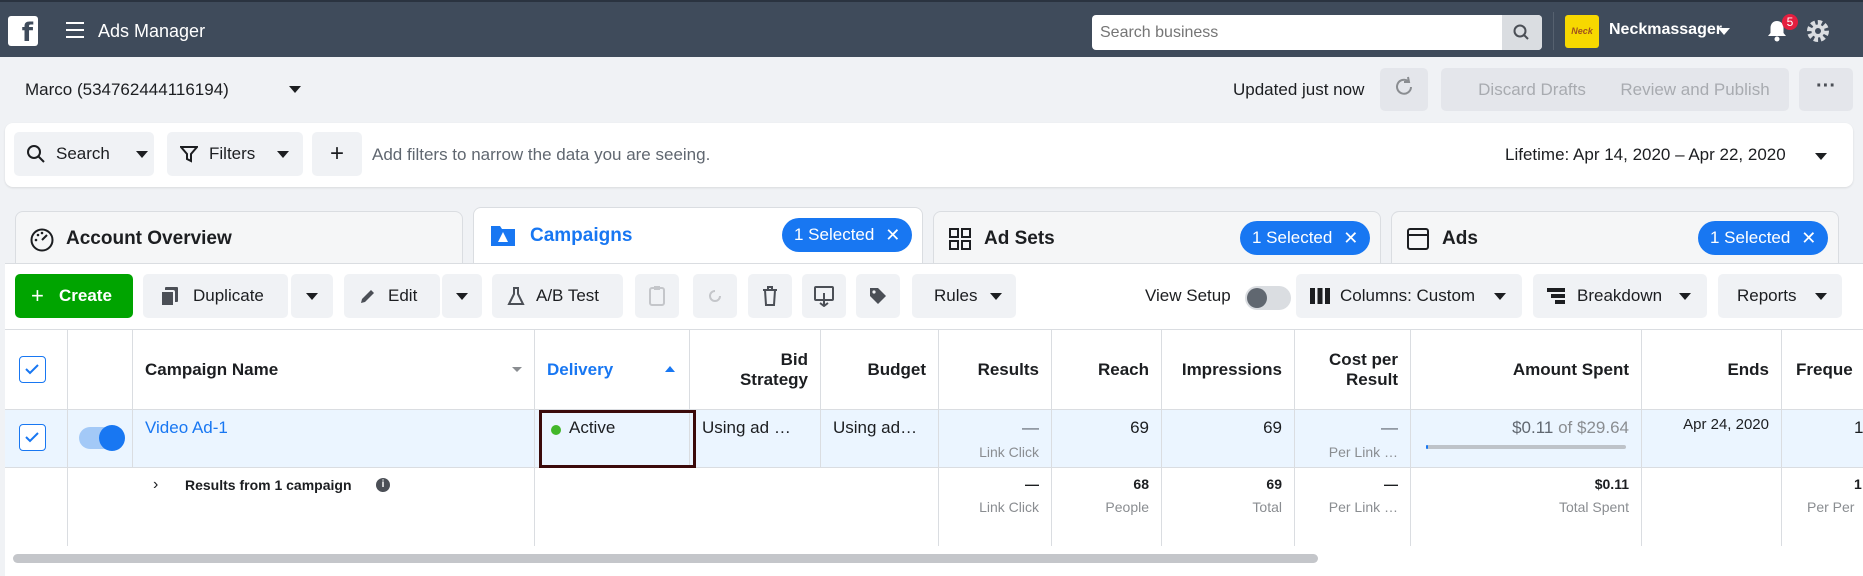  What do you see at coordinates (127, 90) in the screenshot?
I see `account-selector: Marco (534762444116194)` at bounding box center [127, 90].